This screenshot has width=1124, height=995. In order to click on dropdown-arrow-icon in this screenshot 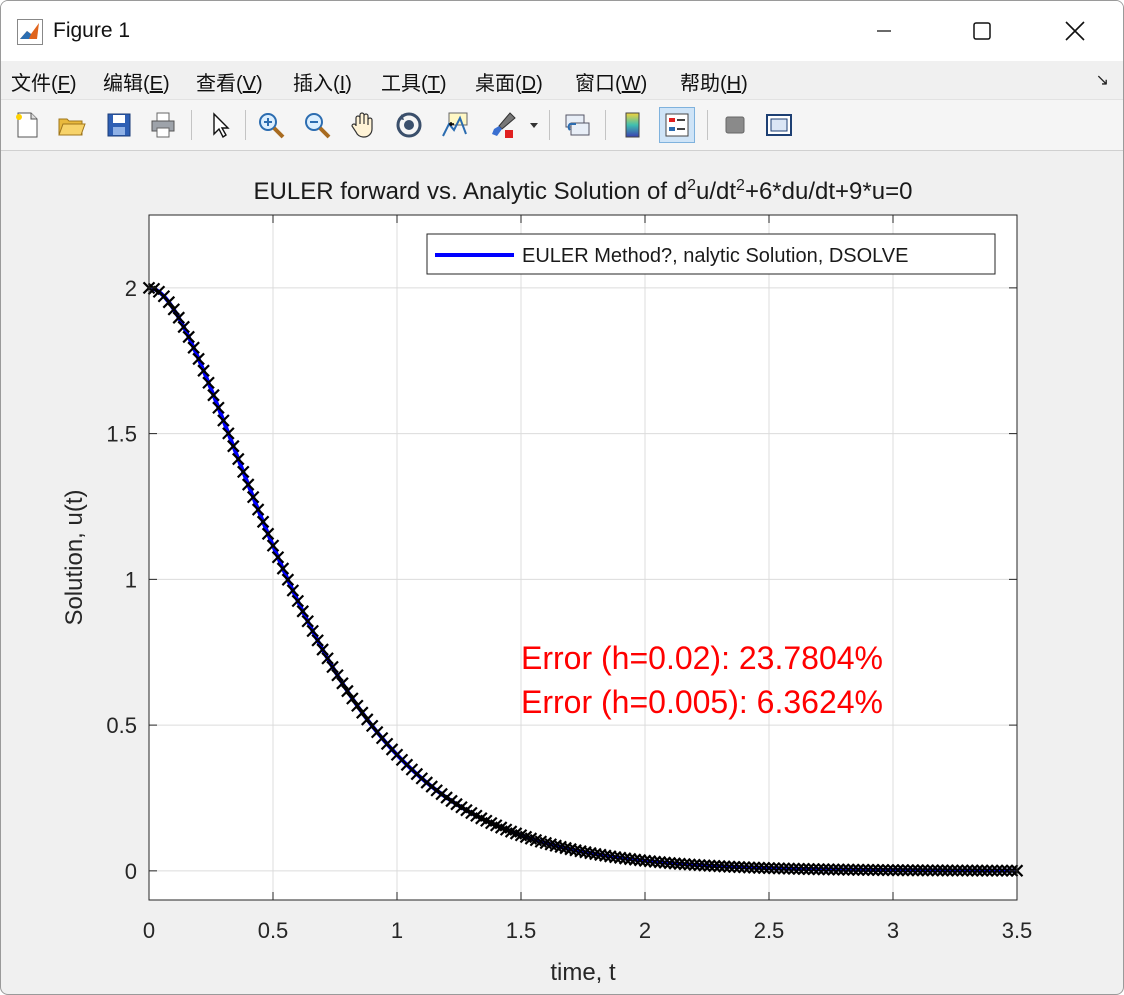, I will do `click(534, 125)`.